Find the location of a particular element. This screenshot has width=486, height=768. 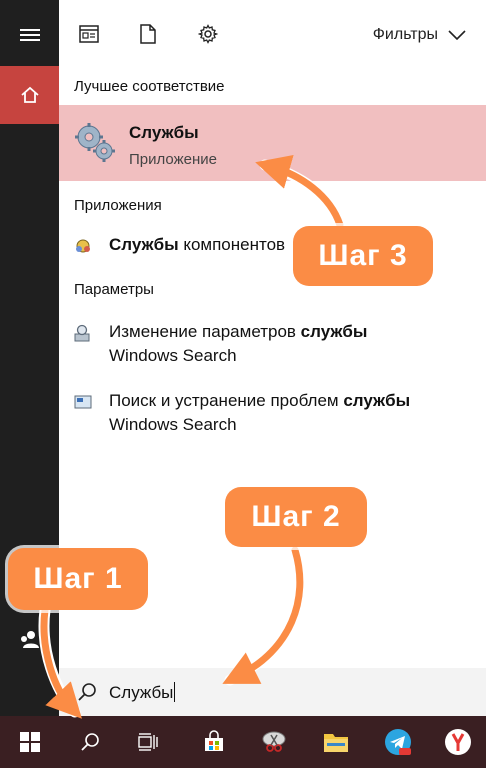

taskbar-yandex-browser is located at coordinates (458, 742).